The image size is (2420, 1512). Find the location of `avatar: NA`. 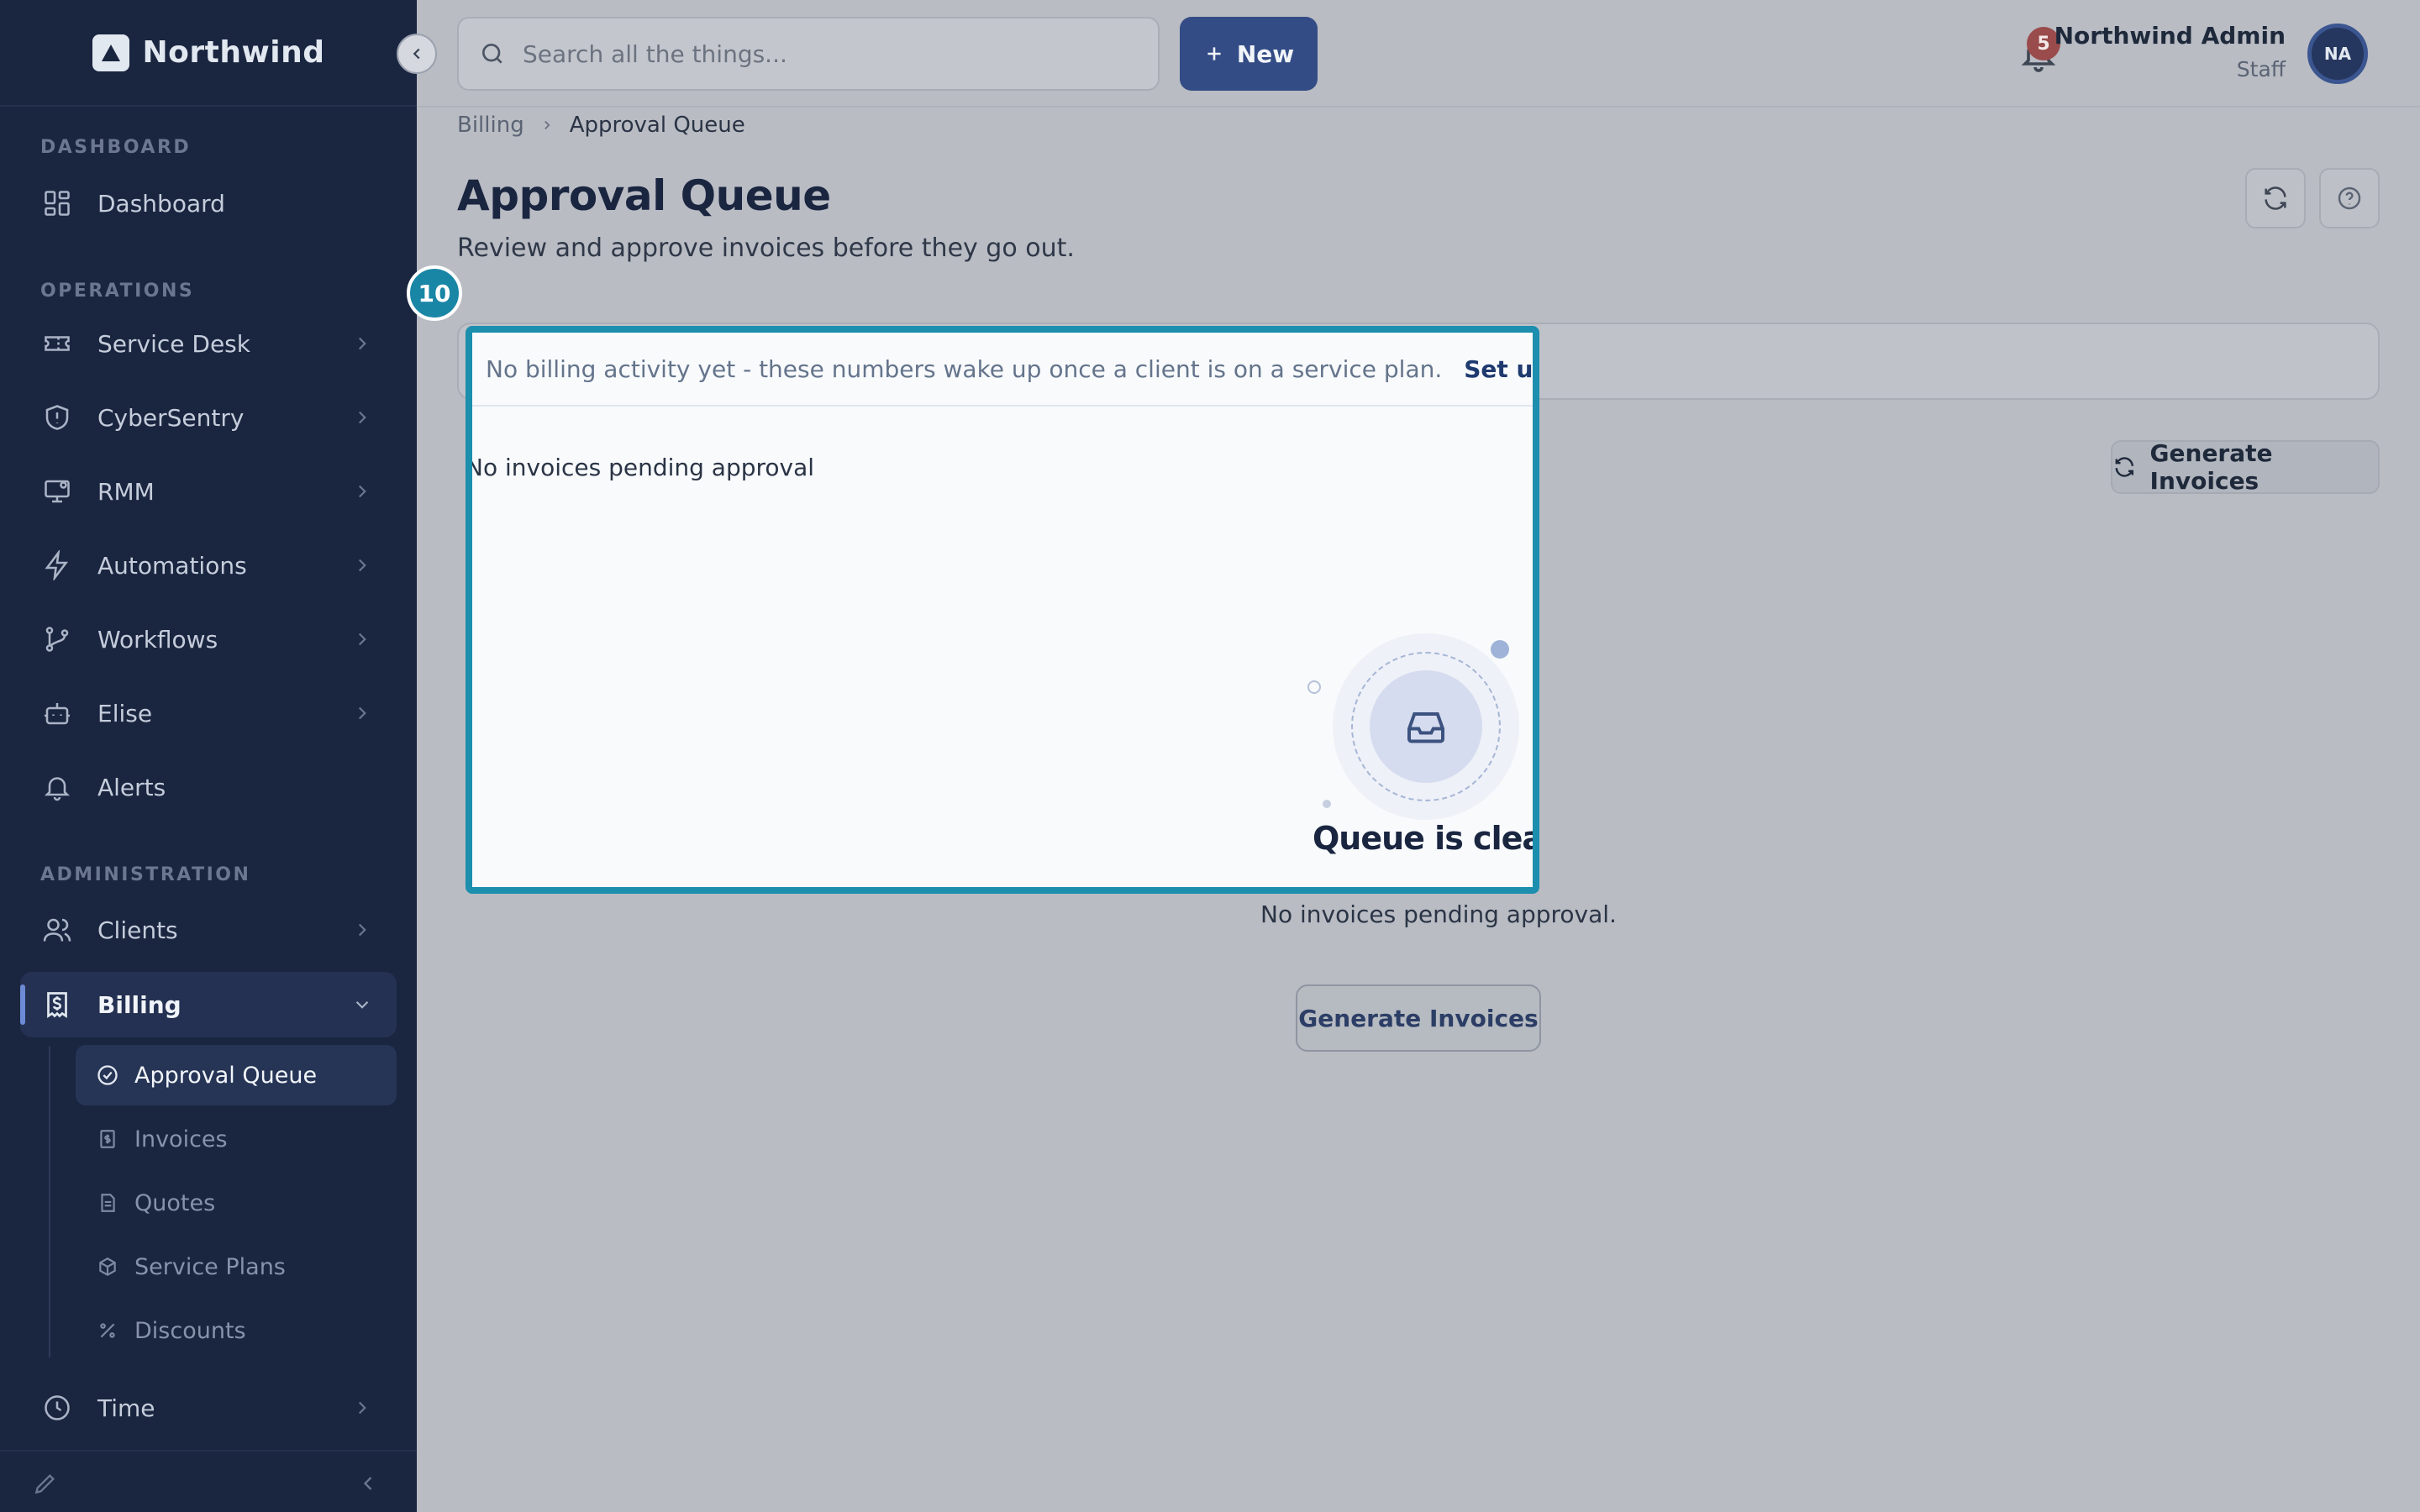

avatar: NA is located at coordinates (2337, 54).